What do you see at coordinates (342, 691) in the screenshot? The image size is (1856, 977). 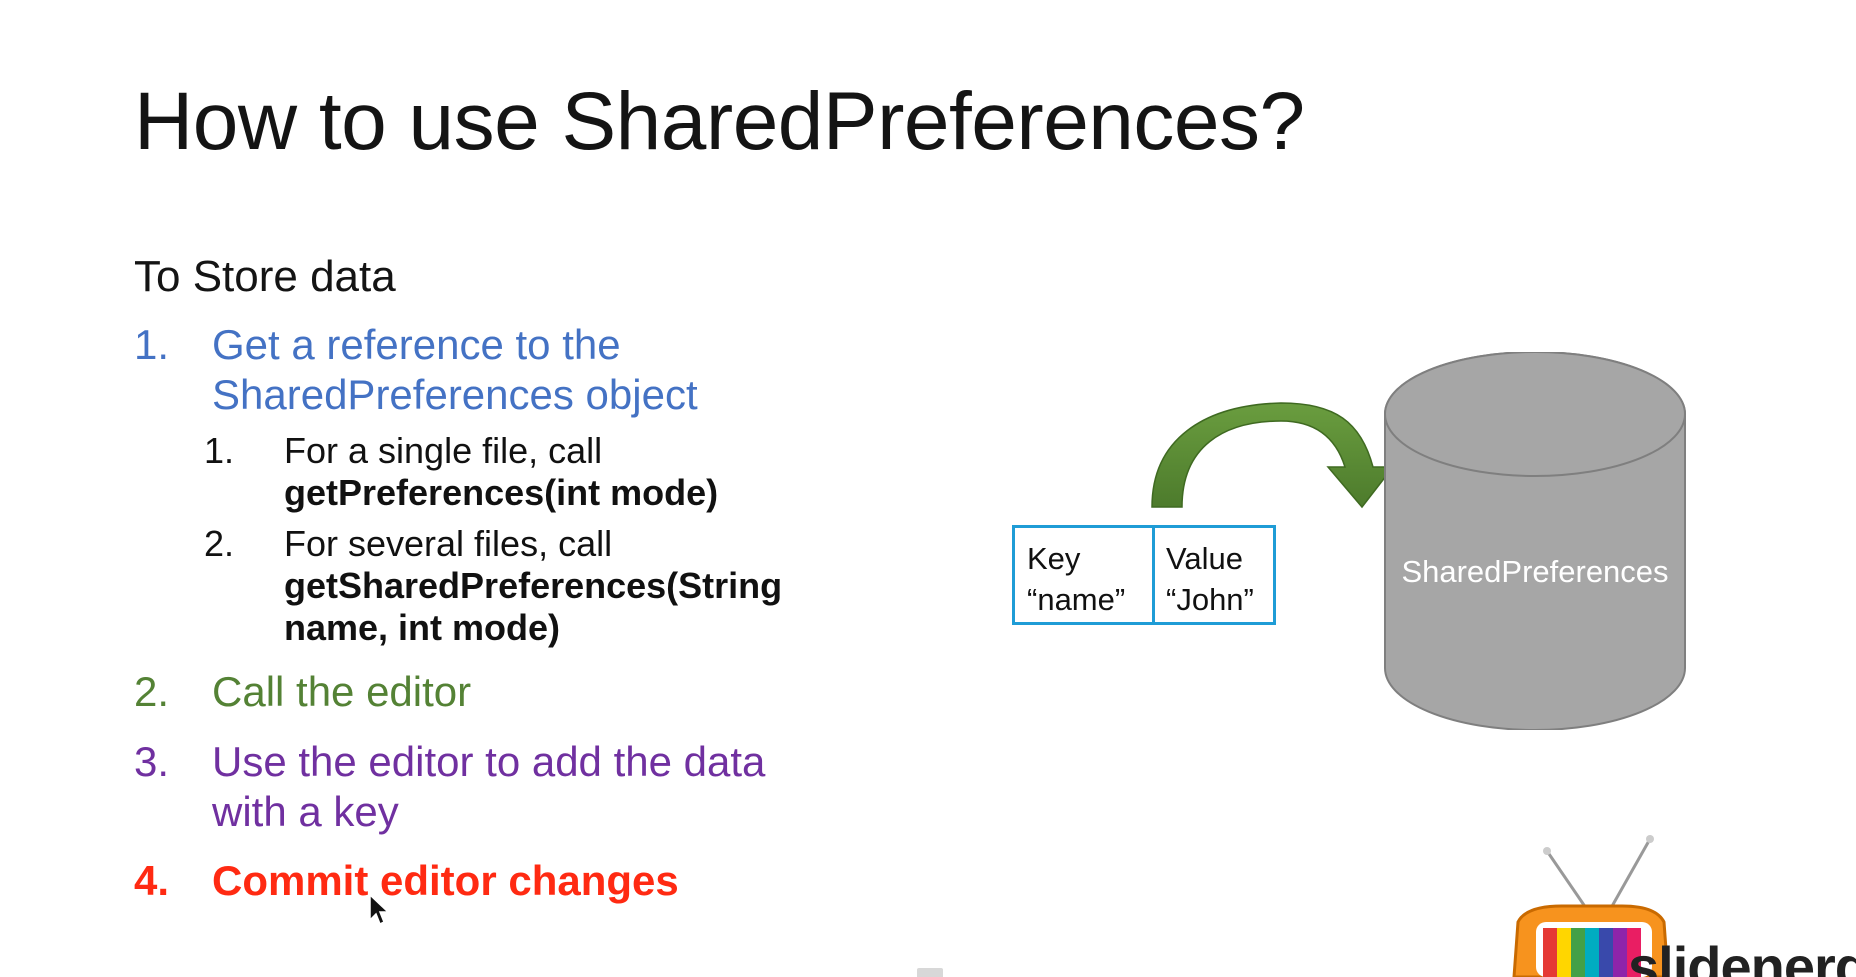 I see `step-2-text: Call the editor` at bounding box center [342, 691].